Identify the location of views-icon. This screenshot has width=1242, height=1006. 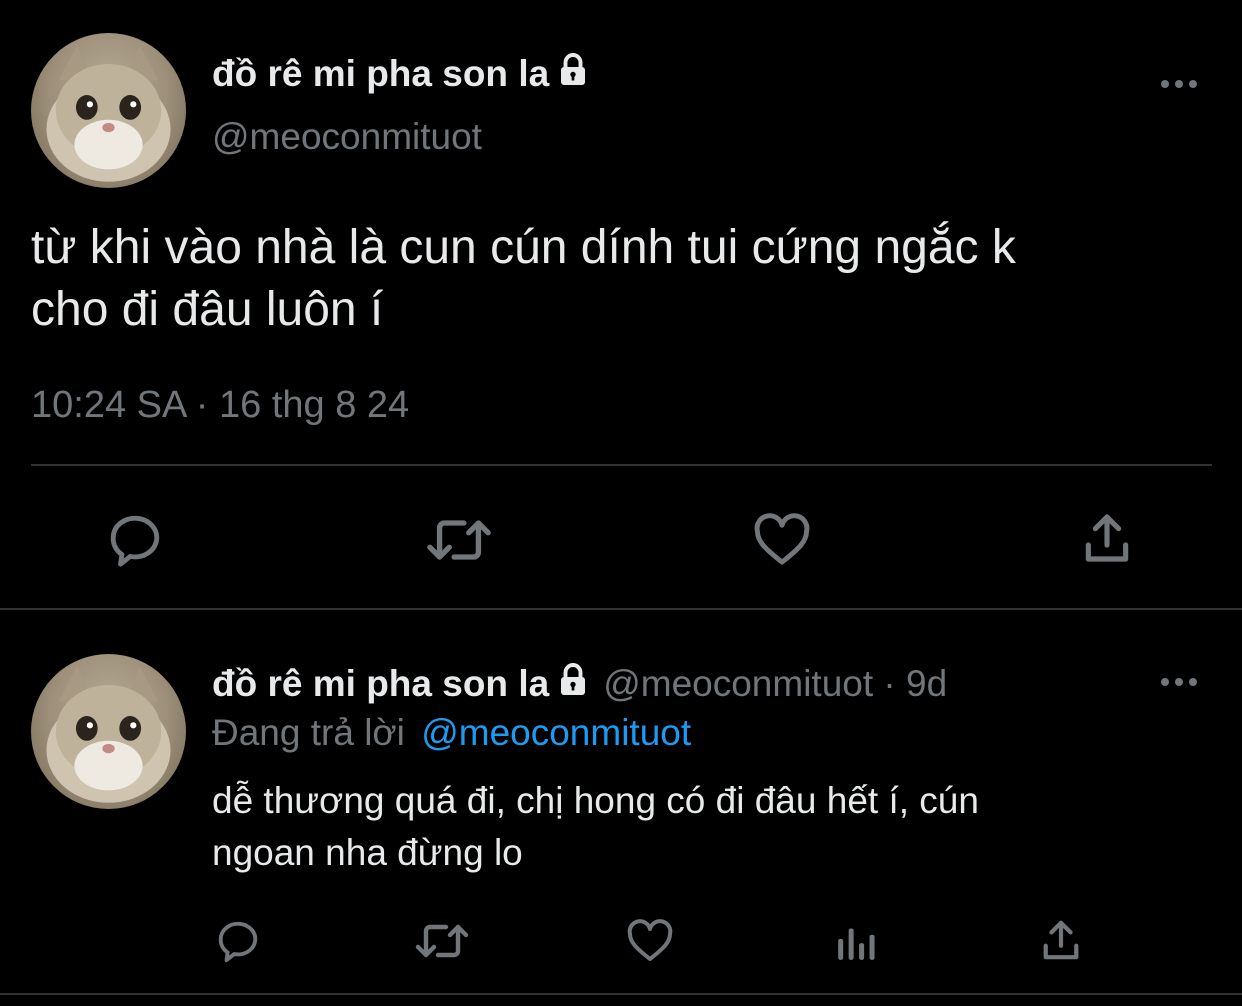
(856, 944).